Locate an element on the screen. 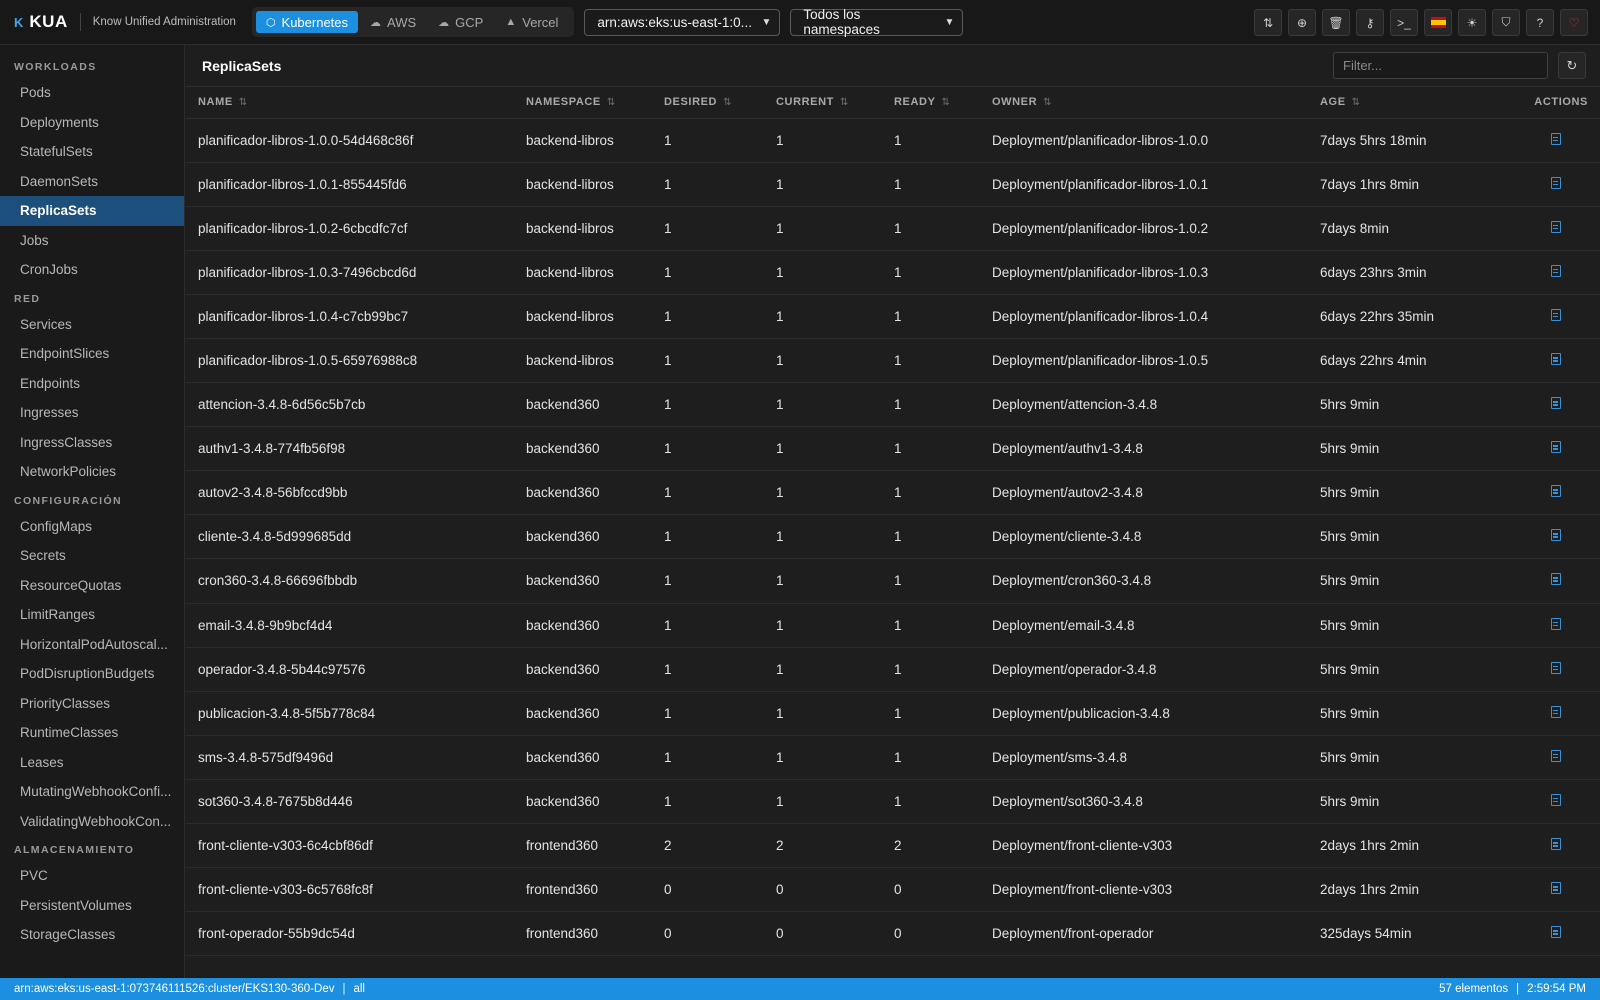 The width and height of the screenshot is (1600, 1000). column-header-desired: DESIRED ⇅ is located at coordinates (708, 103).